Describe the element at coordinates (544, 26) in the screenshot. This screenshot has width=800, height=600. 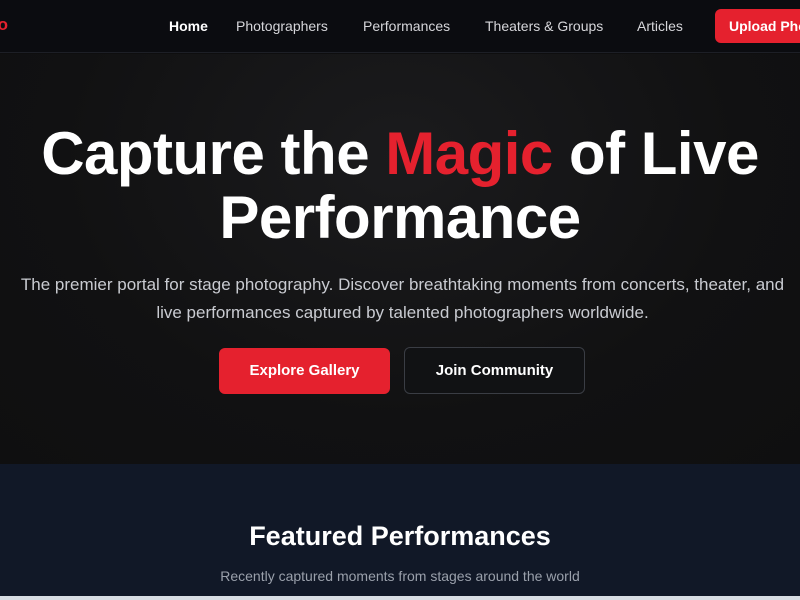
I see `nav-link-theaters-groups: Theaters & Groups` at that location.